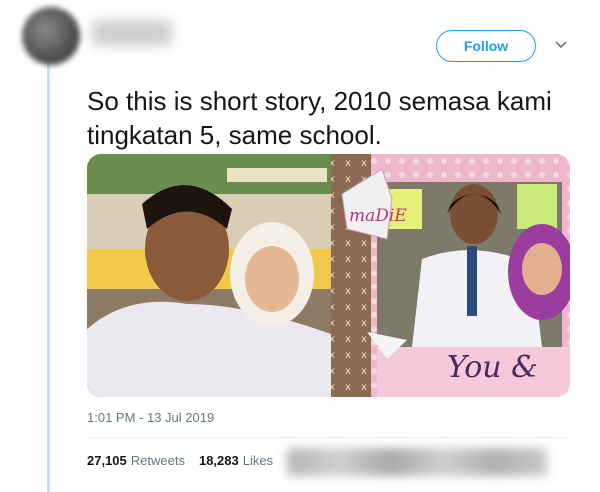 This screenshot has height=492, width=600. What do you see at coordinates (48, 277) in the screenshot?
I see `thread-line` at bounding box center [48, 277].